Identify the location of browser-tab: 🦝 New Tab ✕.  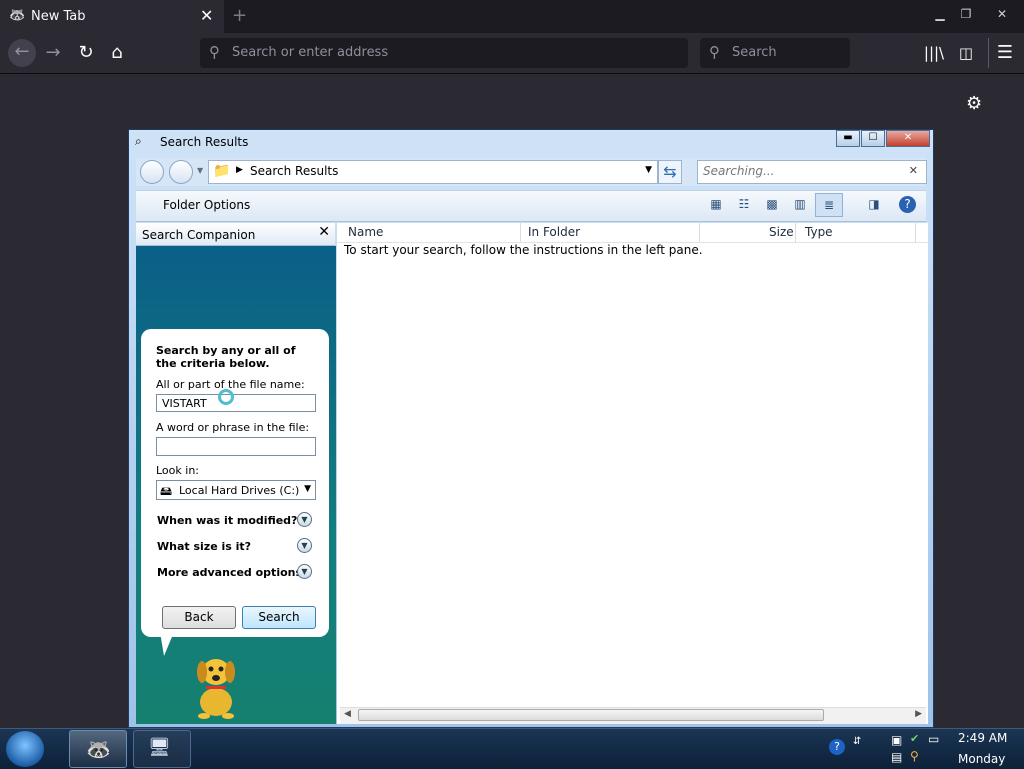
(112, 16).